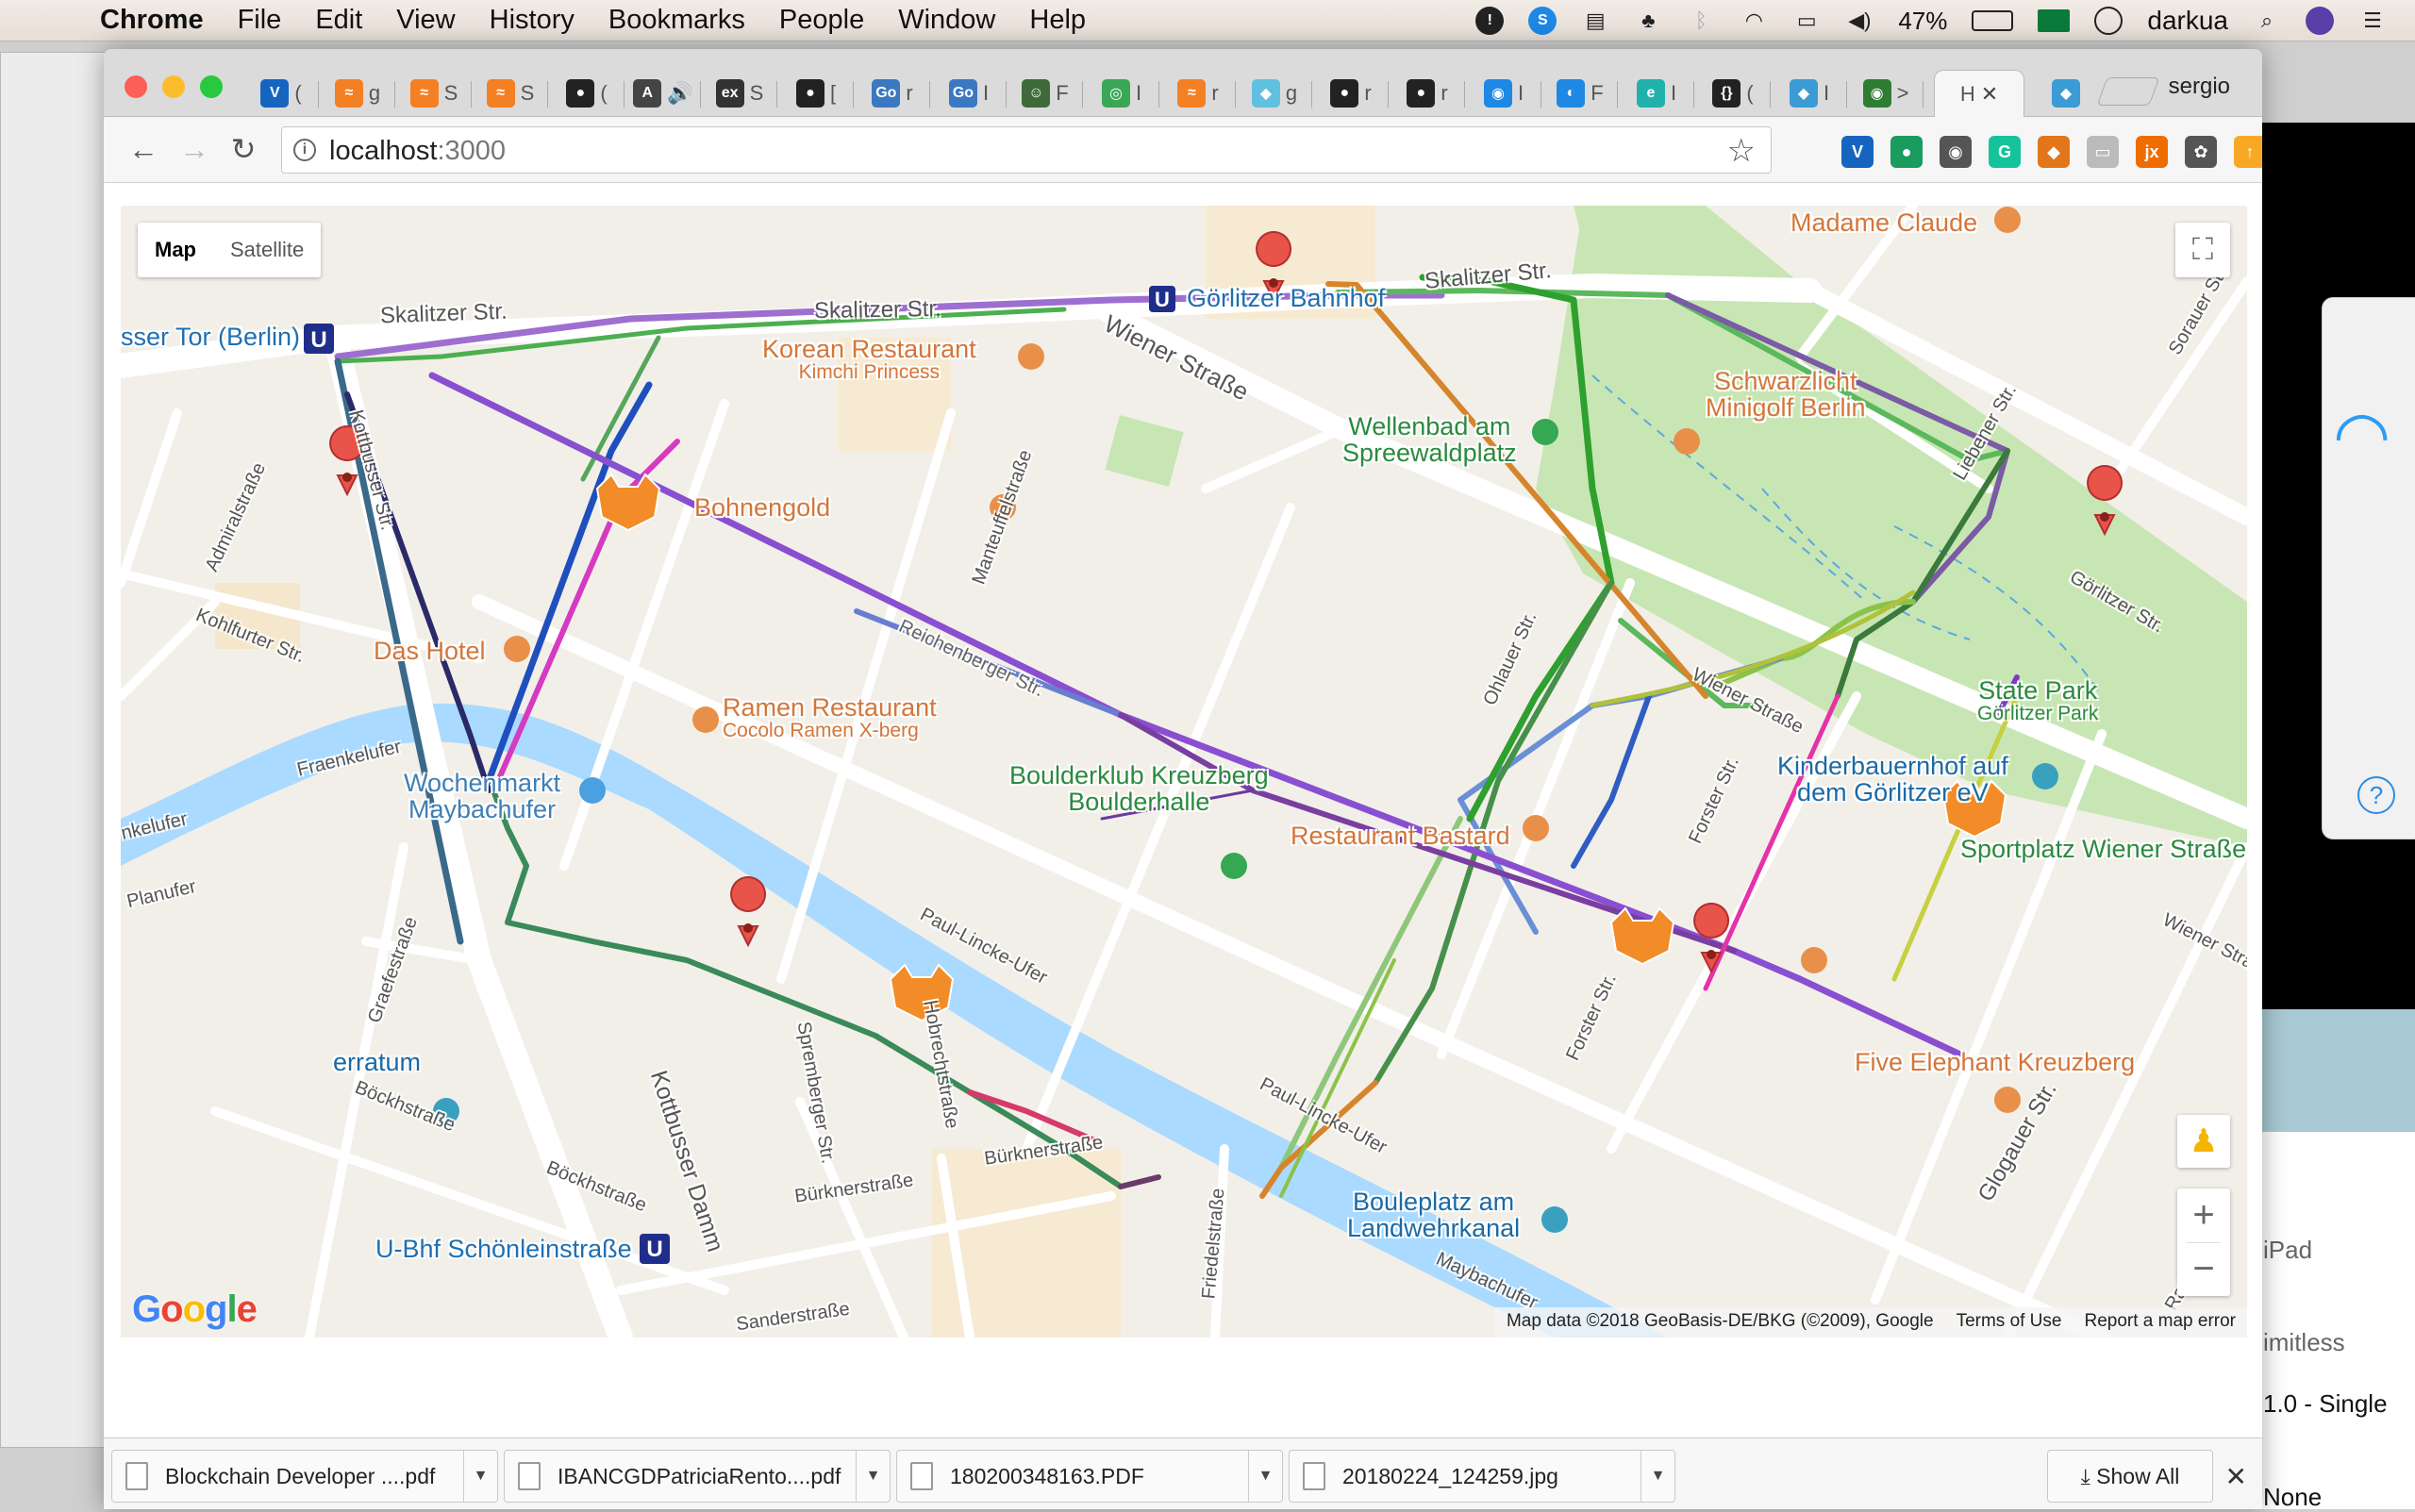 The image size is (2415, 1512). I want to click on menu-view: View, so click(426, 20).